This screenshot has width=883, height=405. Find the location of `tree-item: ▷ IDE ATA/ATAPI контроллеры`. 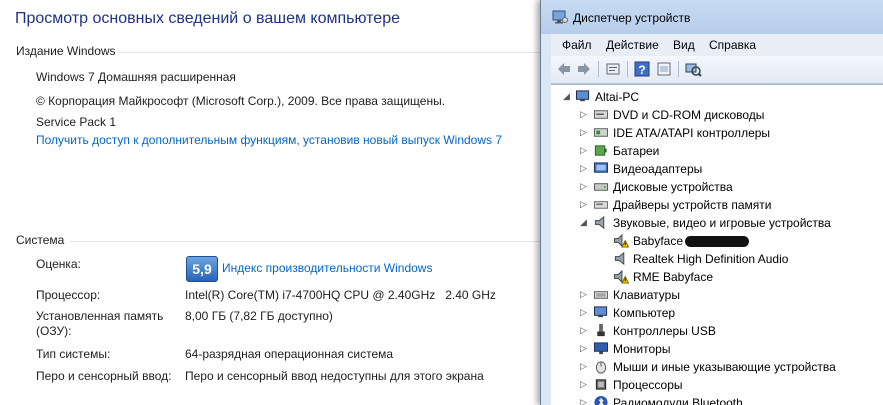

tree-item: ▷ IDE ATA/ATAPI контроллеры is located at coordinates (716, 133).